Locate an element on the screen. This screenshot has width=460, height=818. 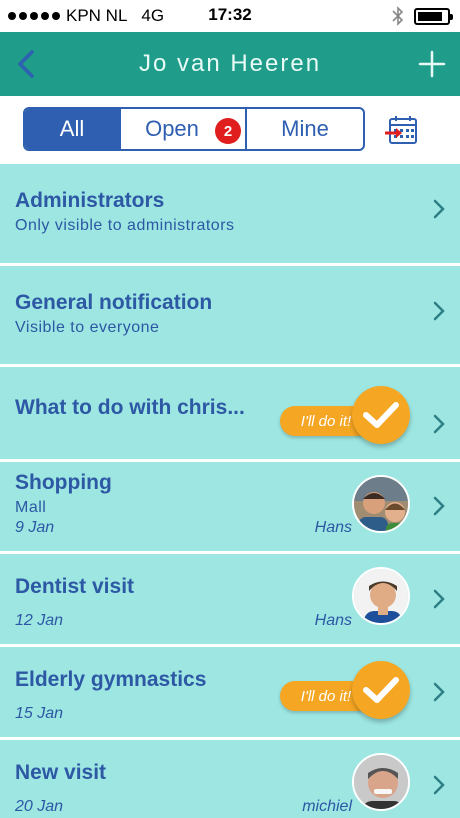
tab-open-label: Open is located at coordinates (172, 128).